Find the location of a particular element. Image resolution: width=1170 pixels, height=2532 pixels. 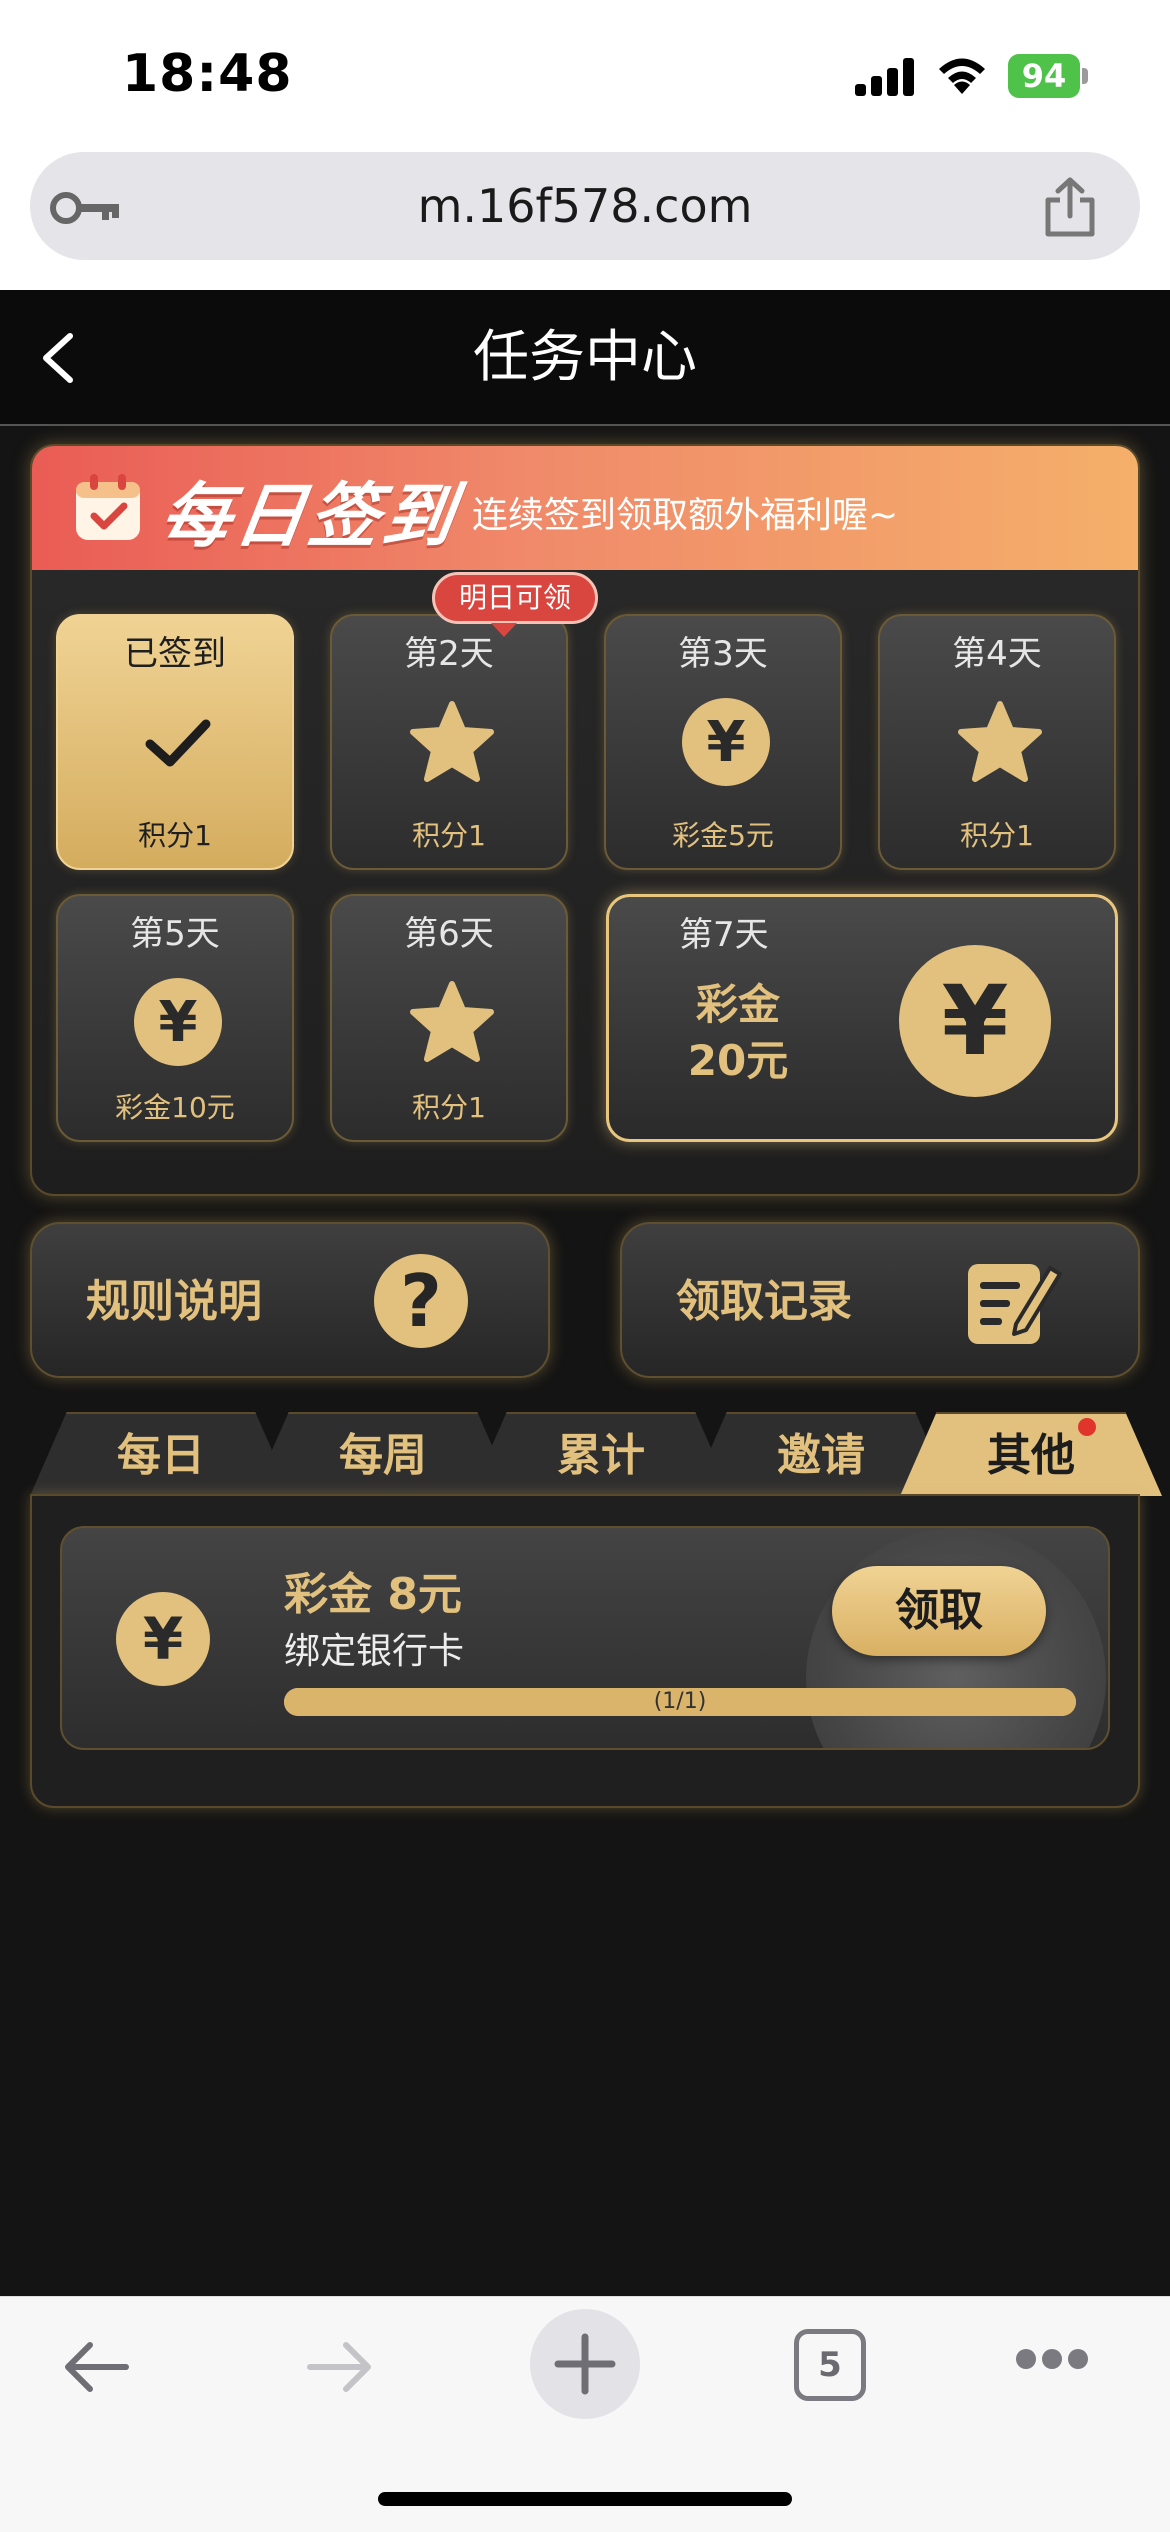

browser-address-bar: m.16f578.com is located at coordinates (585, 220).